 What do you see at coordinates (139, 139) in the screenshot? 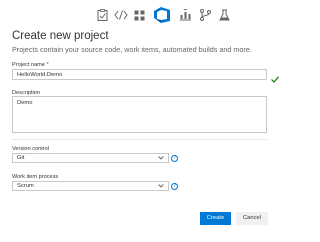
I see `divider` at bounding box center [139, 139].